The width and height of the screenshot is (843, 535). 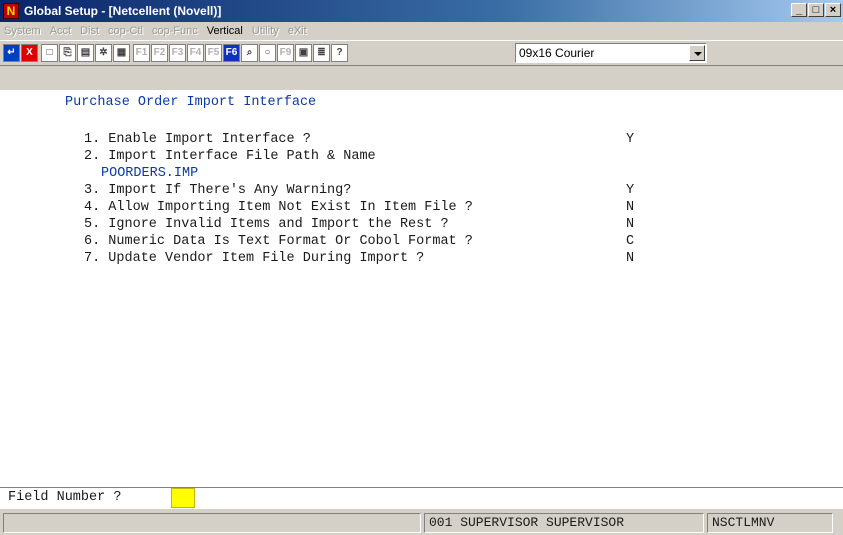 I want to click on menu-cop-func: cop-Func, so click(x=175, y=31).